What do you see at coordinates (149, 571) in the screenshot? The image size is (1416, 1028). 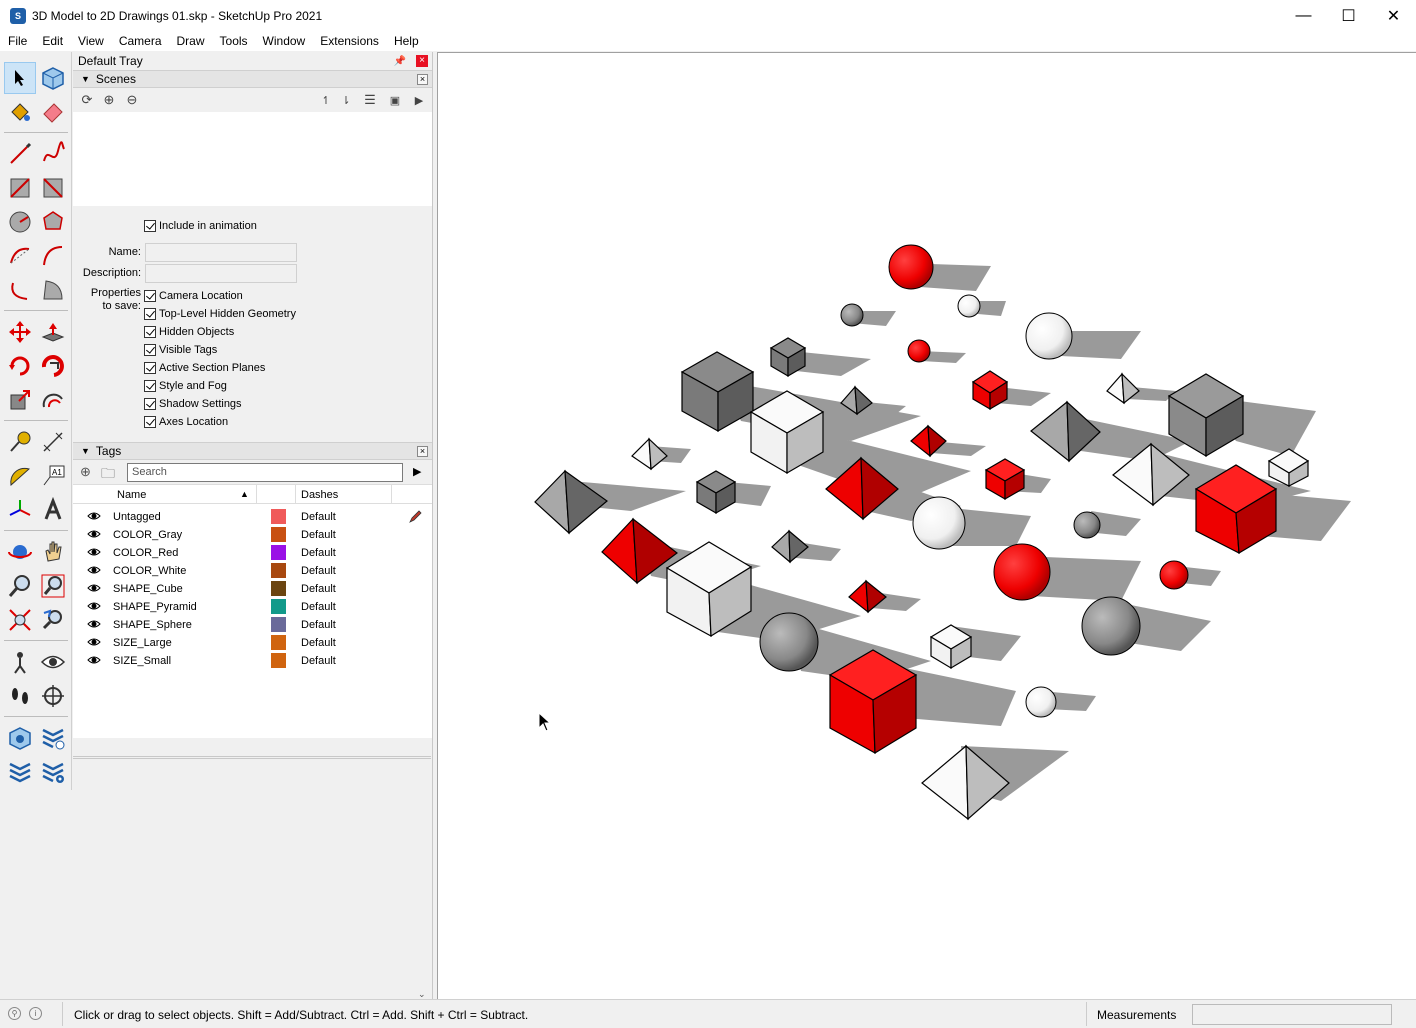 I see `tag-name: COLOR_White` at bounding box center [149, 571].